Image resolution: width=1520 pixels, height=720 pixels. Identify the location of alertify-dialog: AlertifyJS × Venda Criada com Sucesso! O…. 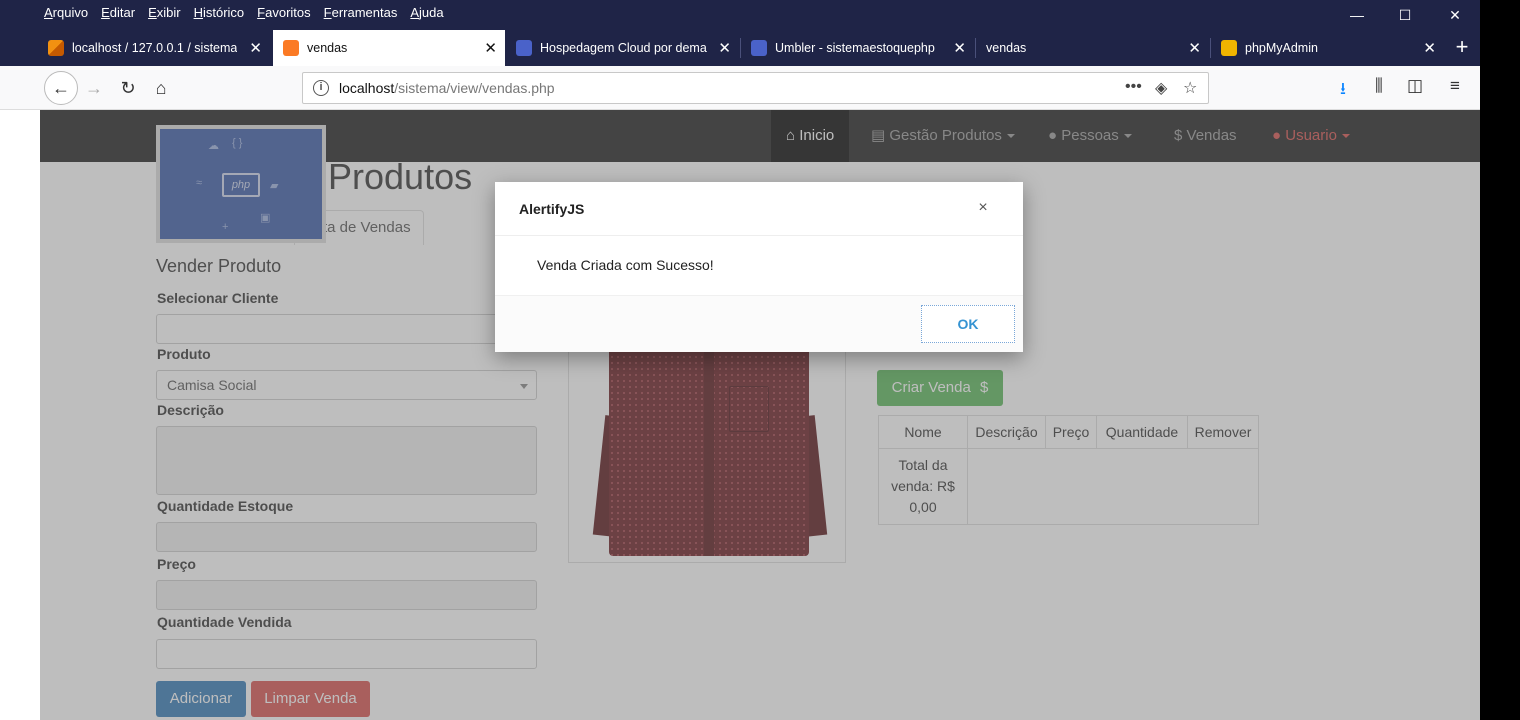
(759, 267).